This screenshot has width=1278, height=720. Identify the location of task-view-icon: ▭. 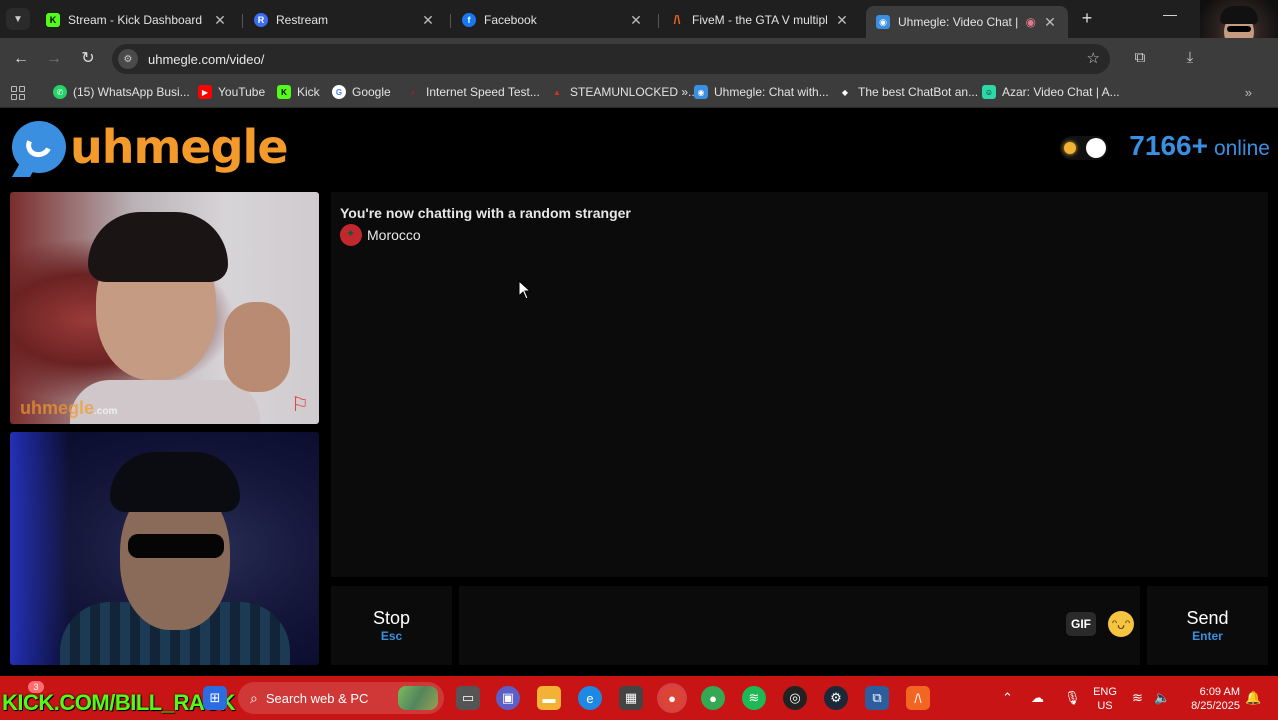
(468, 698).